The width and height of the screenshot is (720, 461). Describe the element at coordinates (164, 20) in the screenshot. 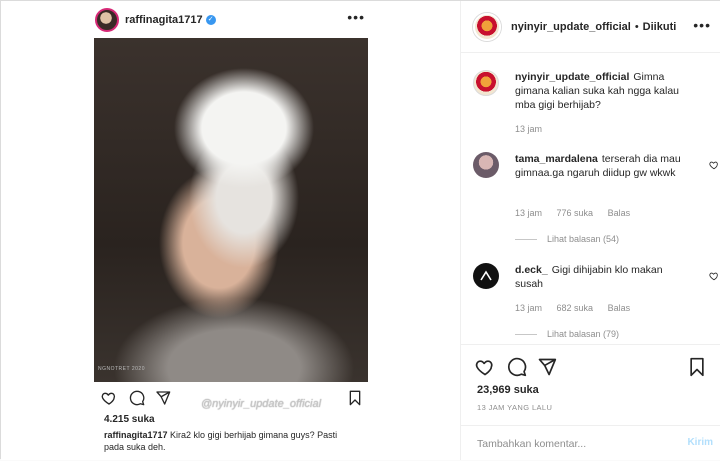

I see `embedded-username: raffinagita1717` at that location.